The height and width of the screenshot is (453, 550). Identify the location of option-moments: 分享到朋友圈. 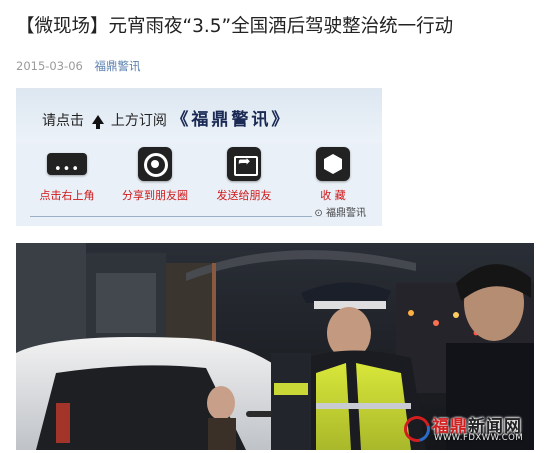
(155, 175).